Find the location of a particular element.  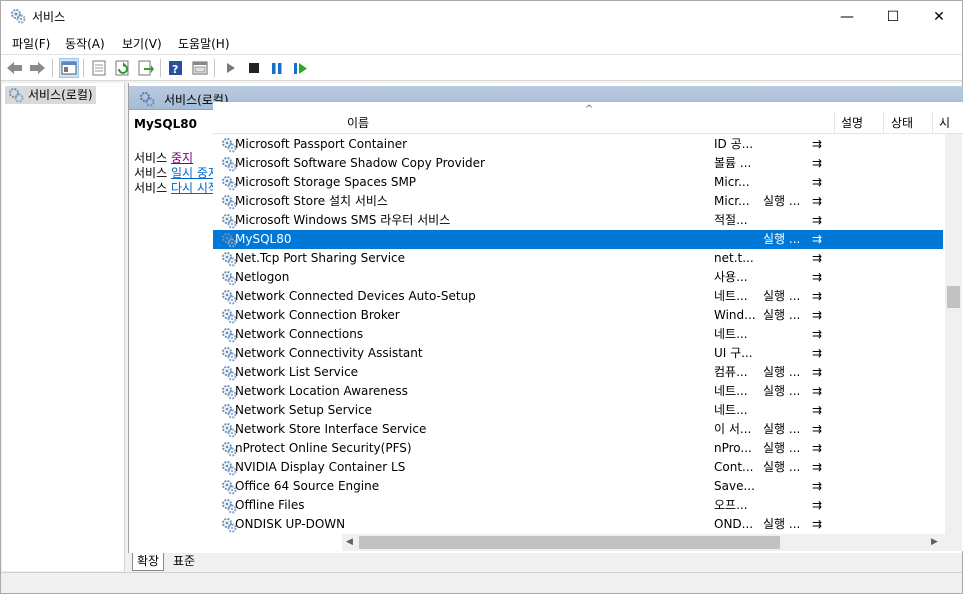

service-row: Network List Service 컴퓨... 실행 ... ⇉ is located at coordinates (578, 372).